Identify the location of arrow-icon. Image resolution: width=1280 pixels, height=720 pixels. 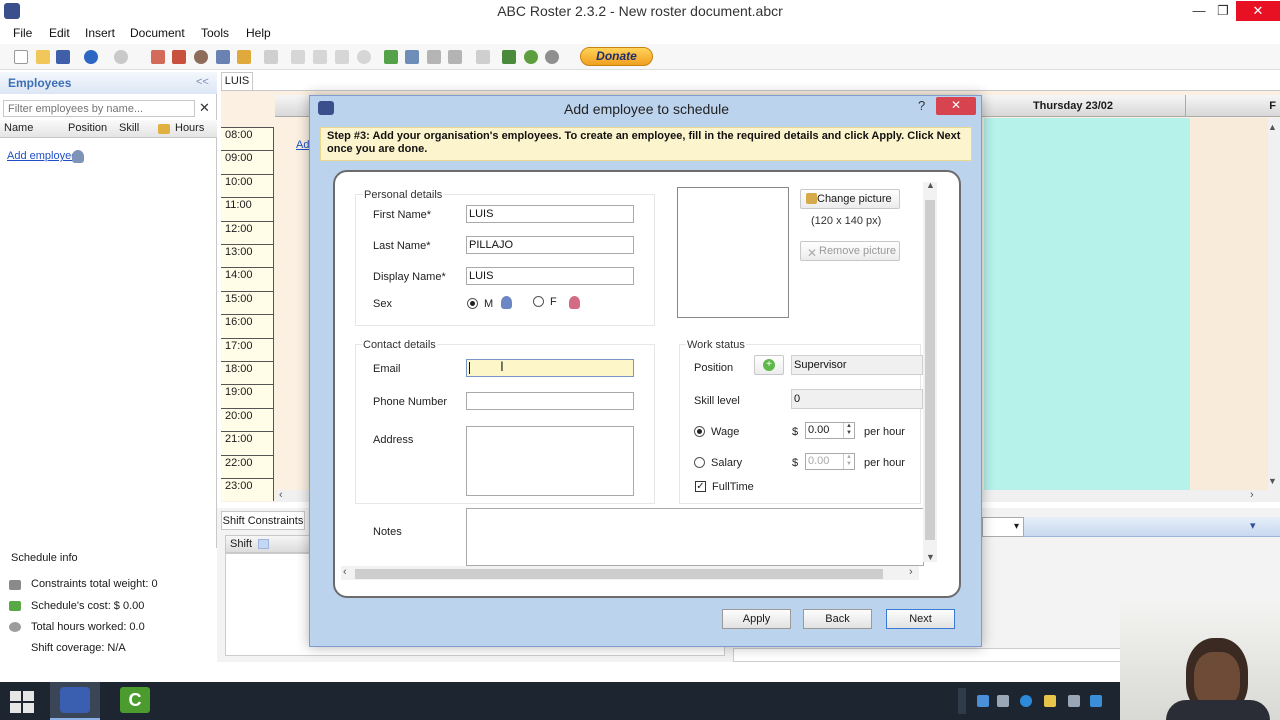
(483, 57).